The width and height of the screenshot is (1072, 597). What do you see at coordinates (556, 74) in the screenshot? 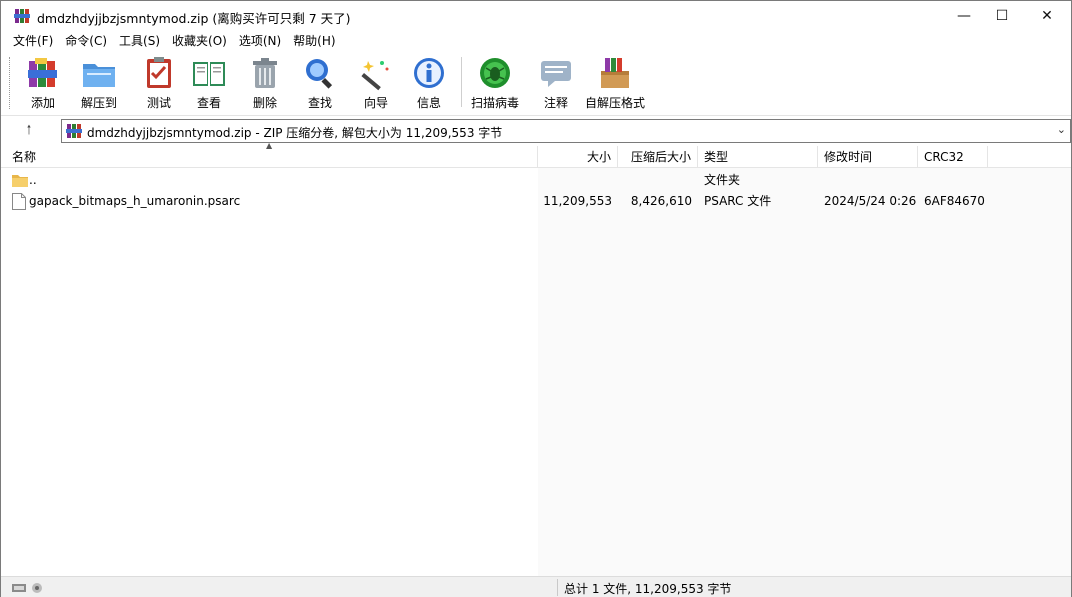
I see `comment-icon` at bounding box center [556, 74].